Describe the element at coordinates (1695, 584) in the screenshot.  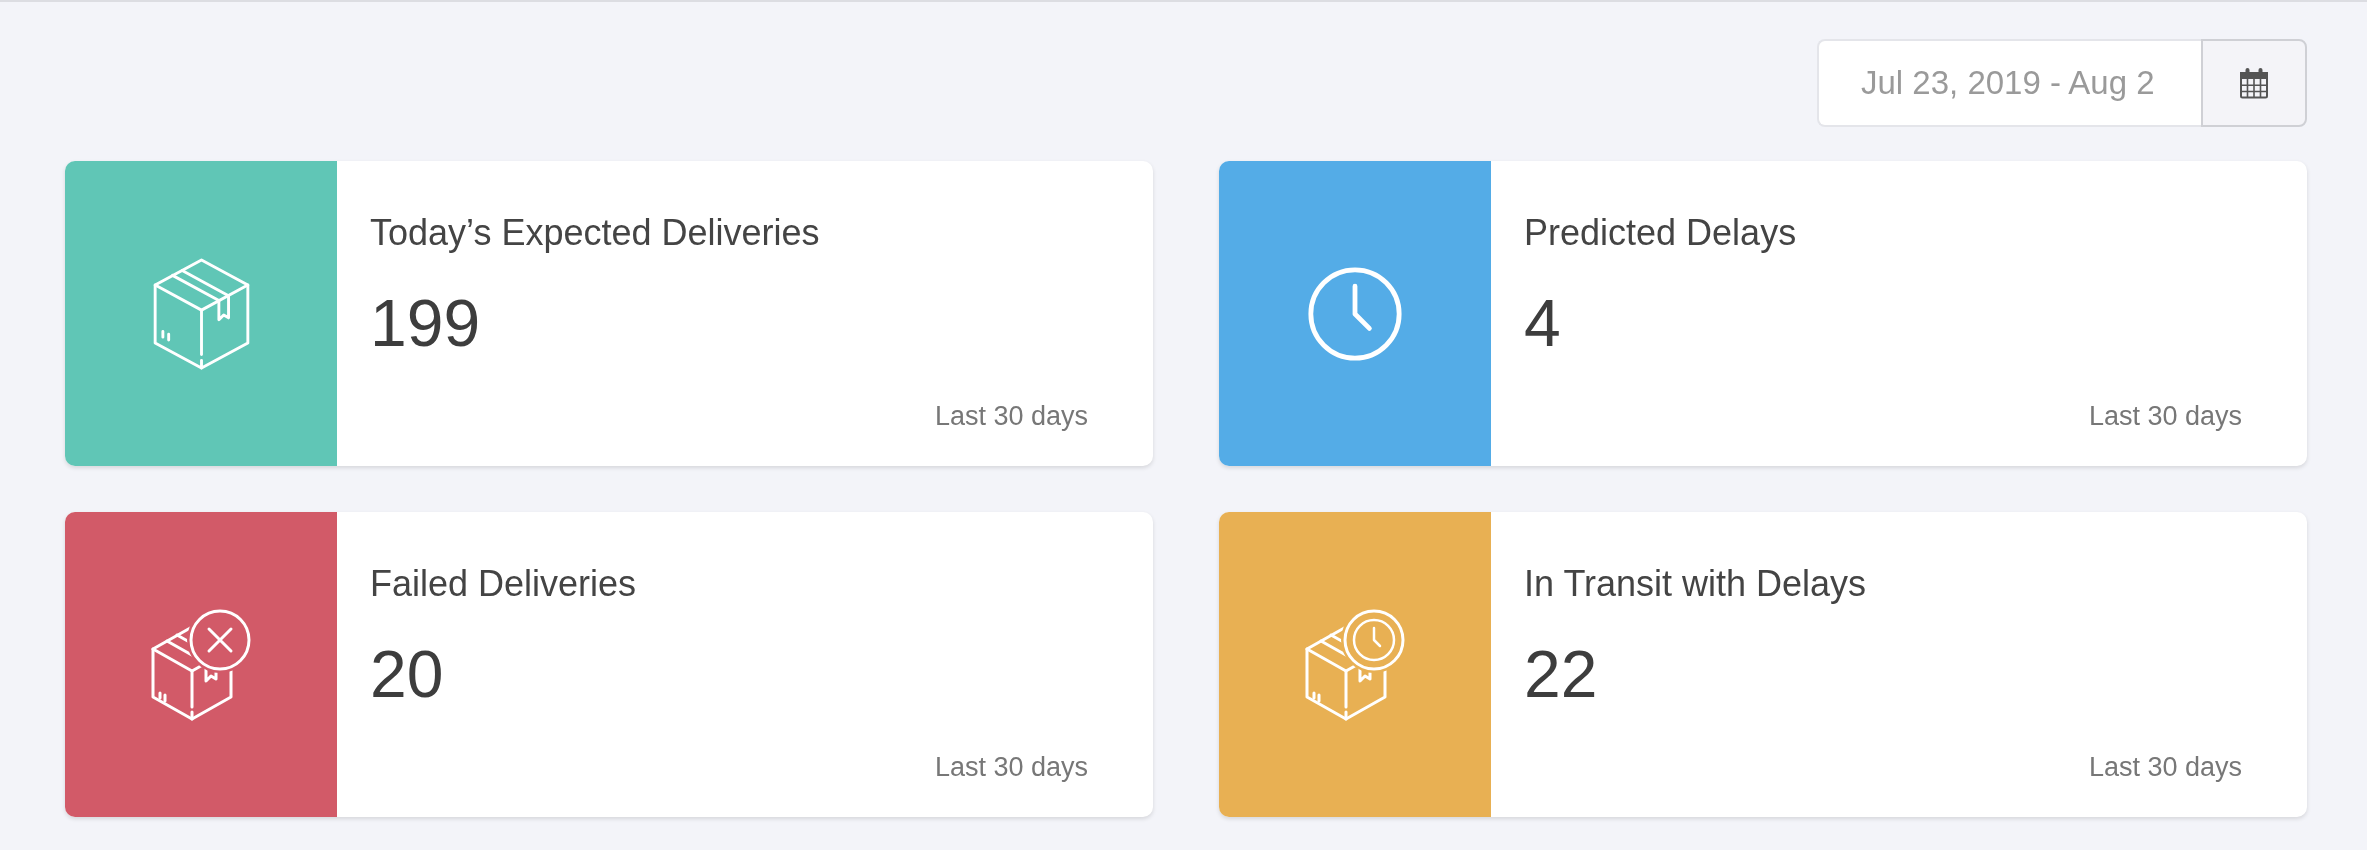
I see `card-title: In Transit with Delays` at that location.